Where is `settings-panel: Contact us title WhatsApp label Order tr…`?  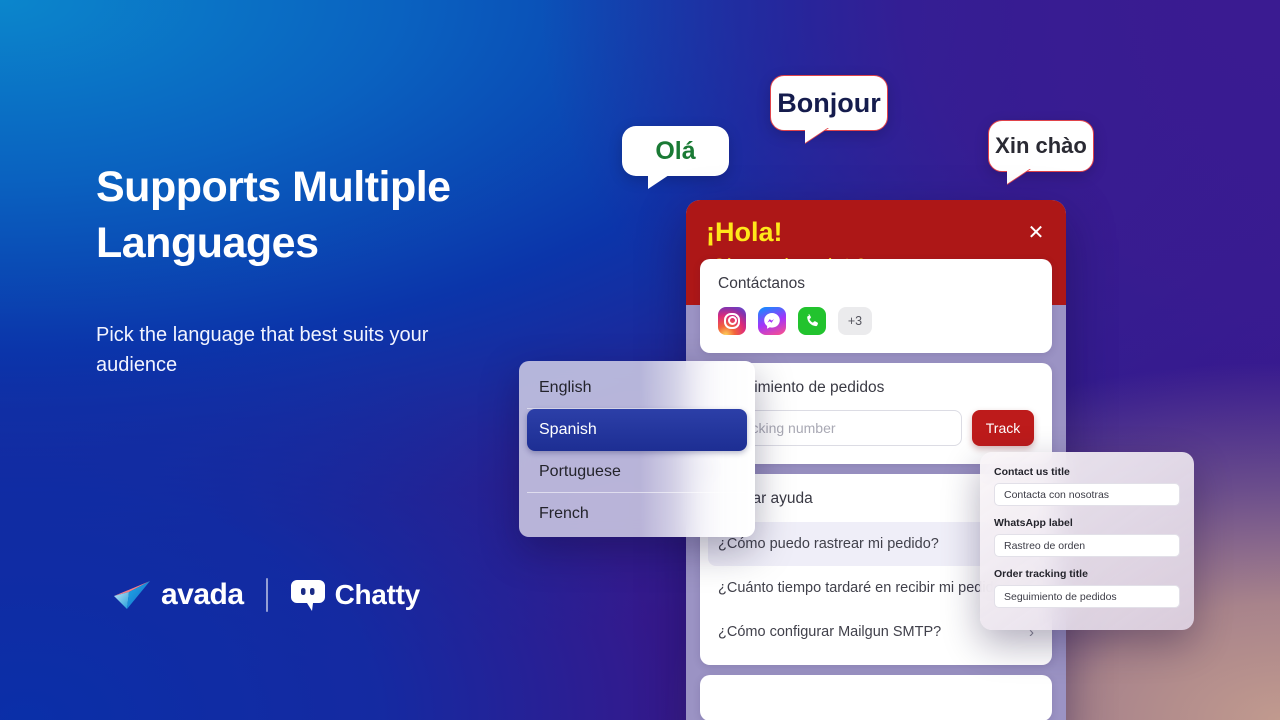
settings-panel: Contact us title WhatsApp label Order tr… is located at coordinates (1087, 541).